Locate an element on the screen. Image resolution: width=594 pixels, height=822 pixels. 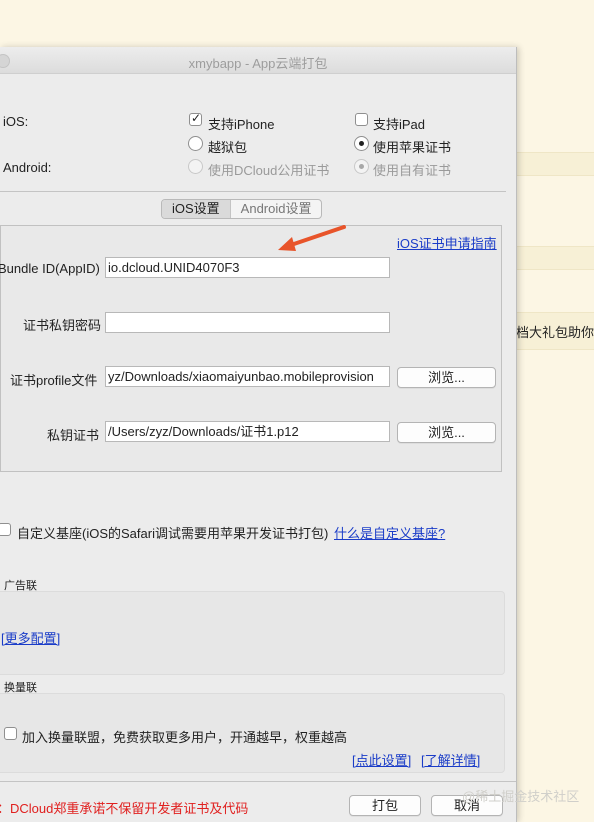
ad-more-config-link: [更多配置] is located at coordinates (30, 637).